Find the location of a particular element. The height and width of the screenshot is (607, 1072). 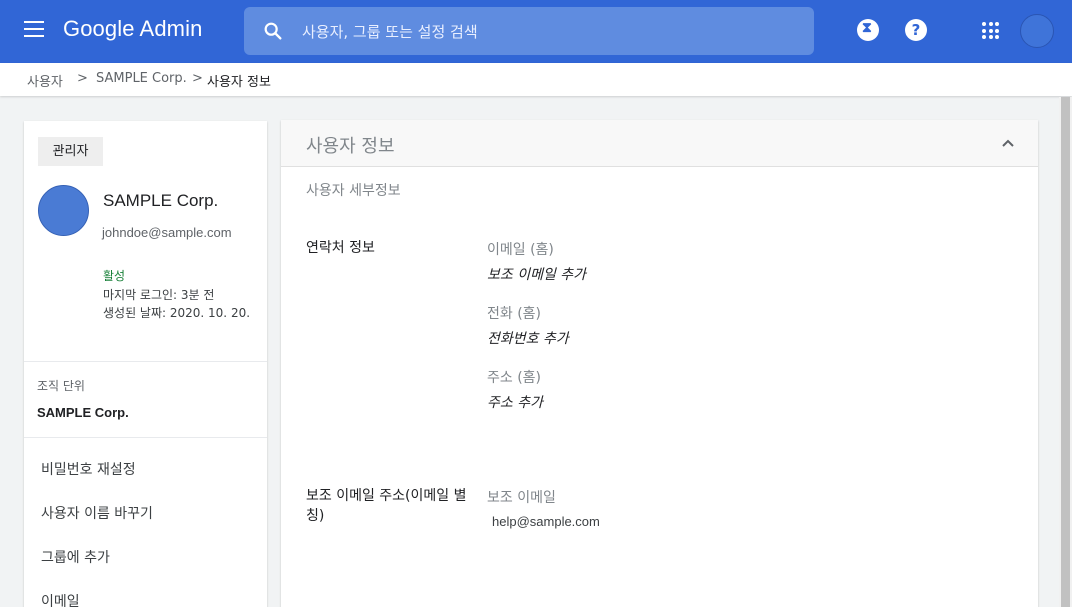

help-icon: ? is located at coordinates (916, 30).